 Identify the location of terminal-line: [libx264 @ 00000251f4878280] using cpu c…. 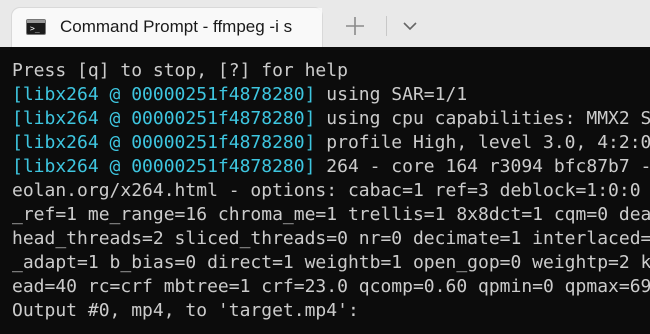
(331, 118).